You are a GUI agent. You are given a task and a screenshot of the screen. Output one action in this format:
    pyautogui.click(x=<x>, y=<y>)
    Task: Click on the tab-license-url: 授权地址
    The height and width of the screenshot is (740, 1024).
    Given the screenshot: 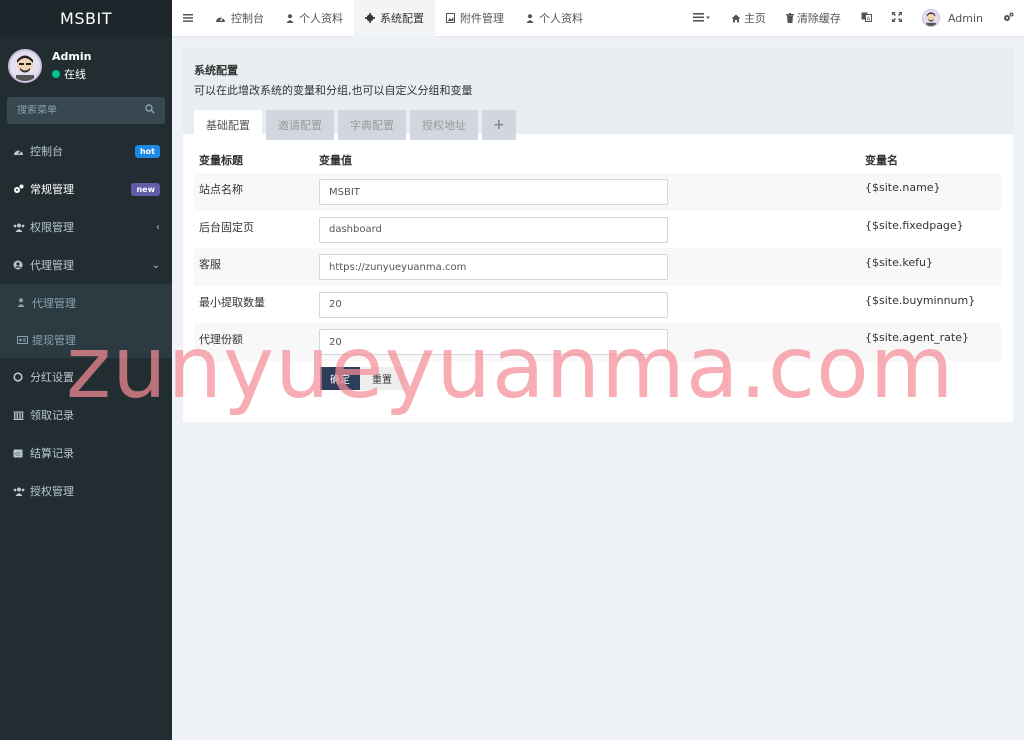 What is the action you would take?
    pyautogui.click(x=444, y=125)
    